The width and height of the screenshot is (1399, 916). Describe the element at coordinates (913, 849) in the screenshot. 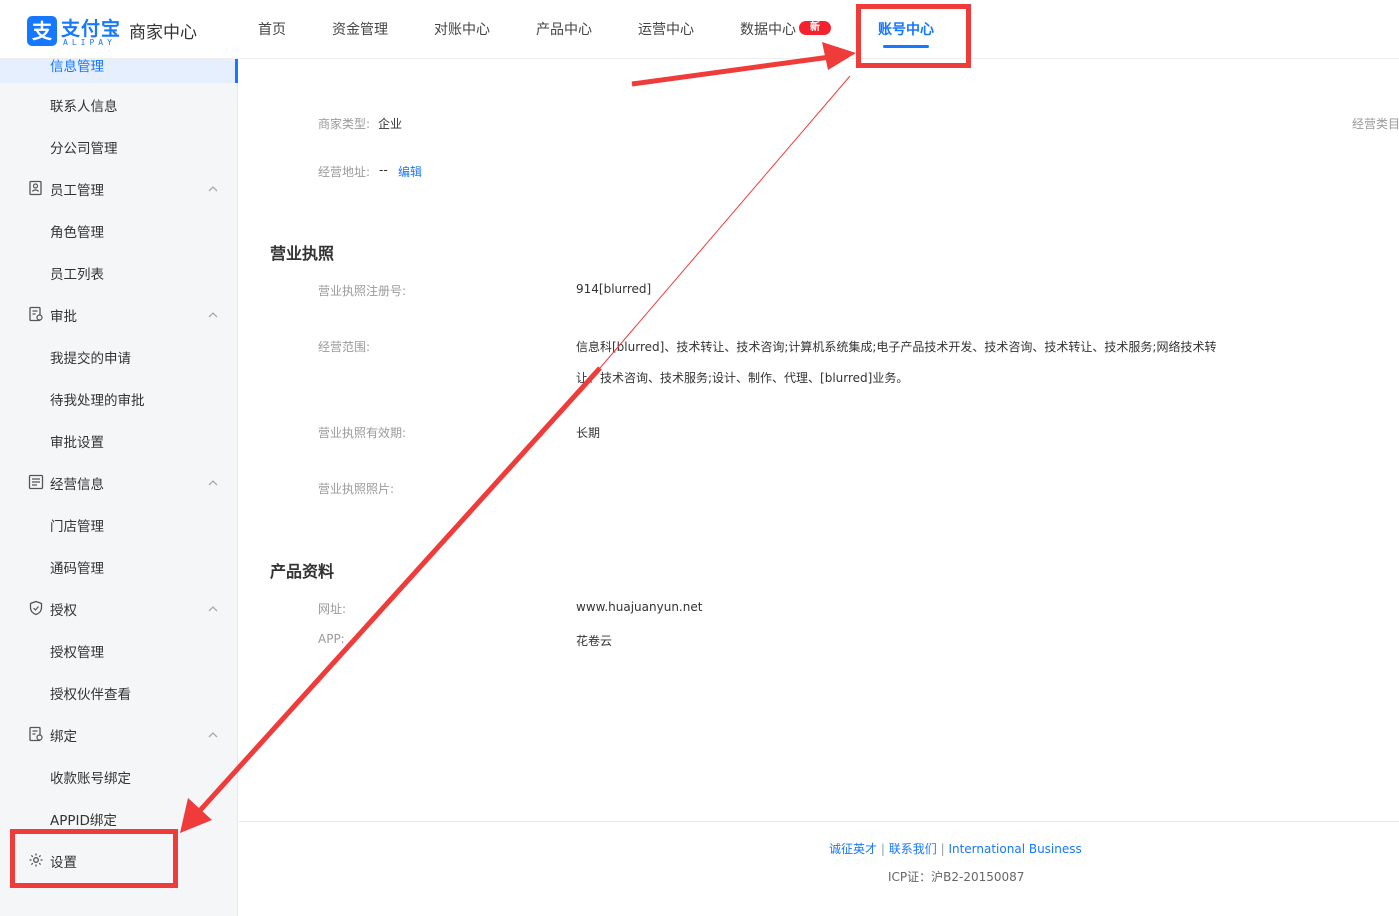

I see `footer-link-contact: 联系我们` at that location.